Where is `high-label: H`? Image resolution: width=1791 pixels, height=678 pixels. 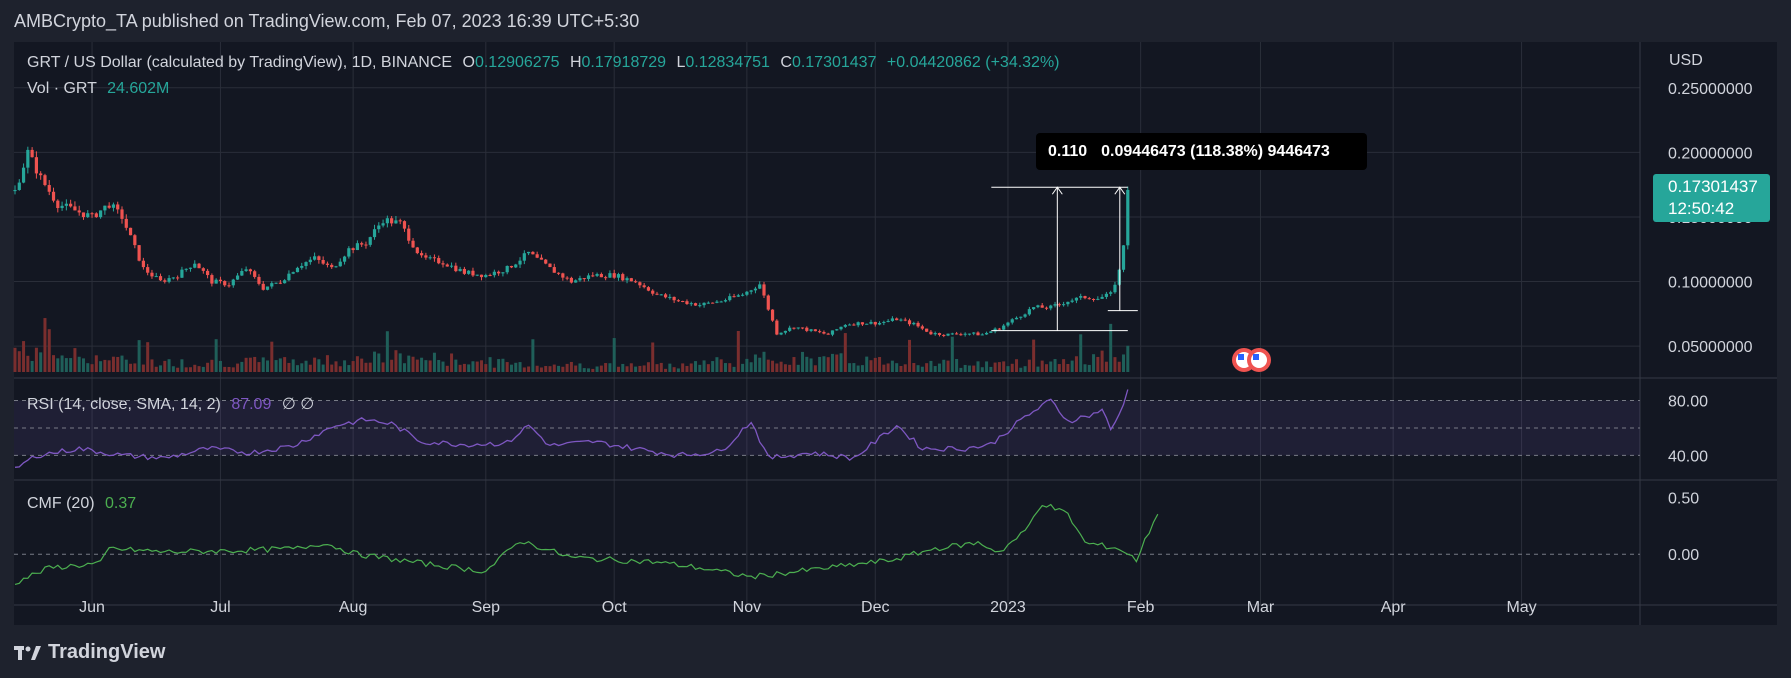 high-label: H is located at coordinates (575, 62).